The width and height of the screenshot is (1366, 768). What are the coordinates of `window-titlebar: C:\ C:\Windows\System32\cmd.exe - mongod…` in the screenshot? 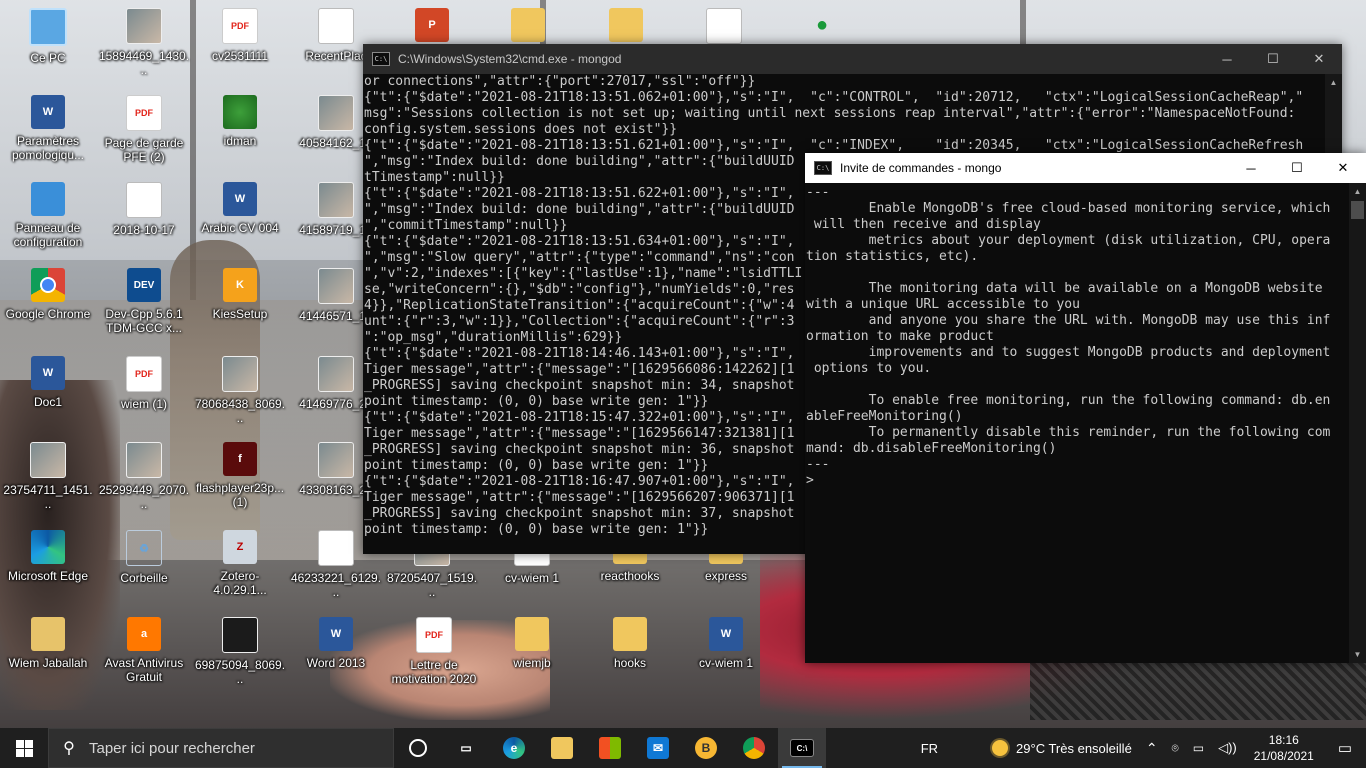 It's located at (852, 59).